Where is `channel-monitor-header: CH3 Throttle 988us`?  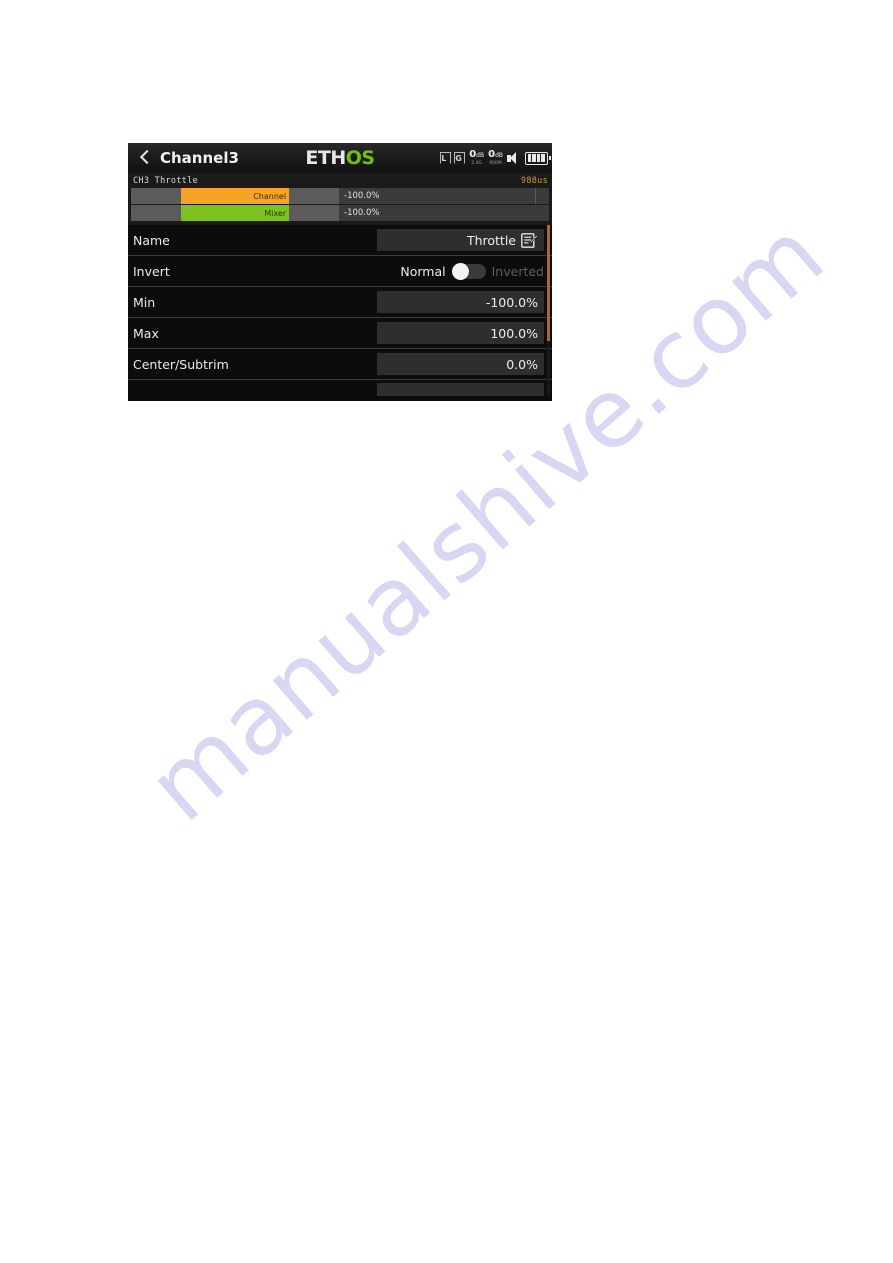 channel-monitor-header: CH3 Throttle 988us is located at coordinates (340, 180).